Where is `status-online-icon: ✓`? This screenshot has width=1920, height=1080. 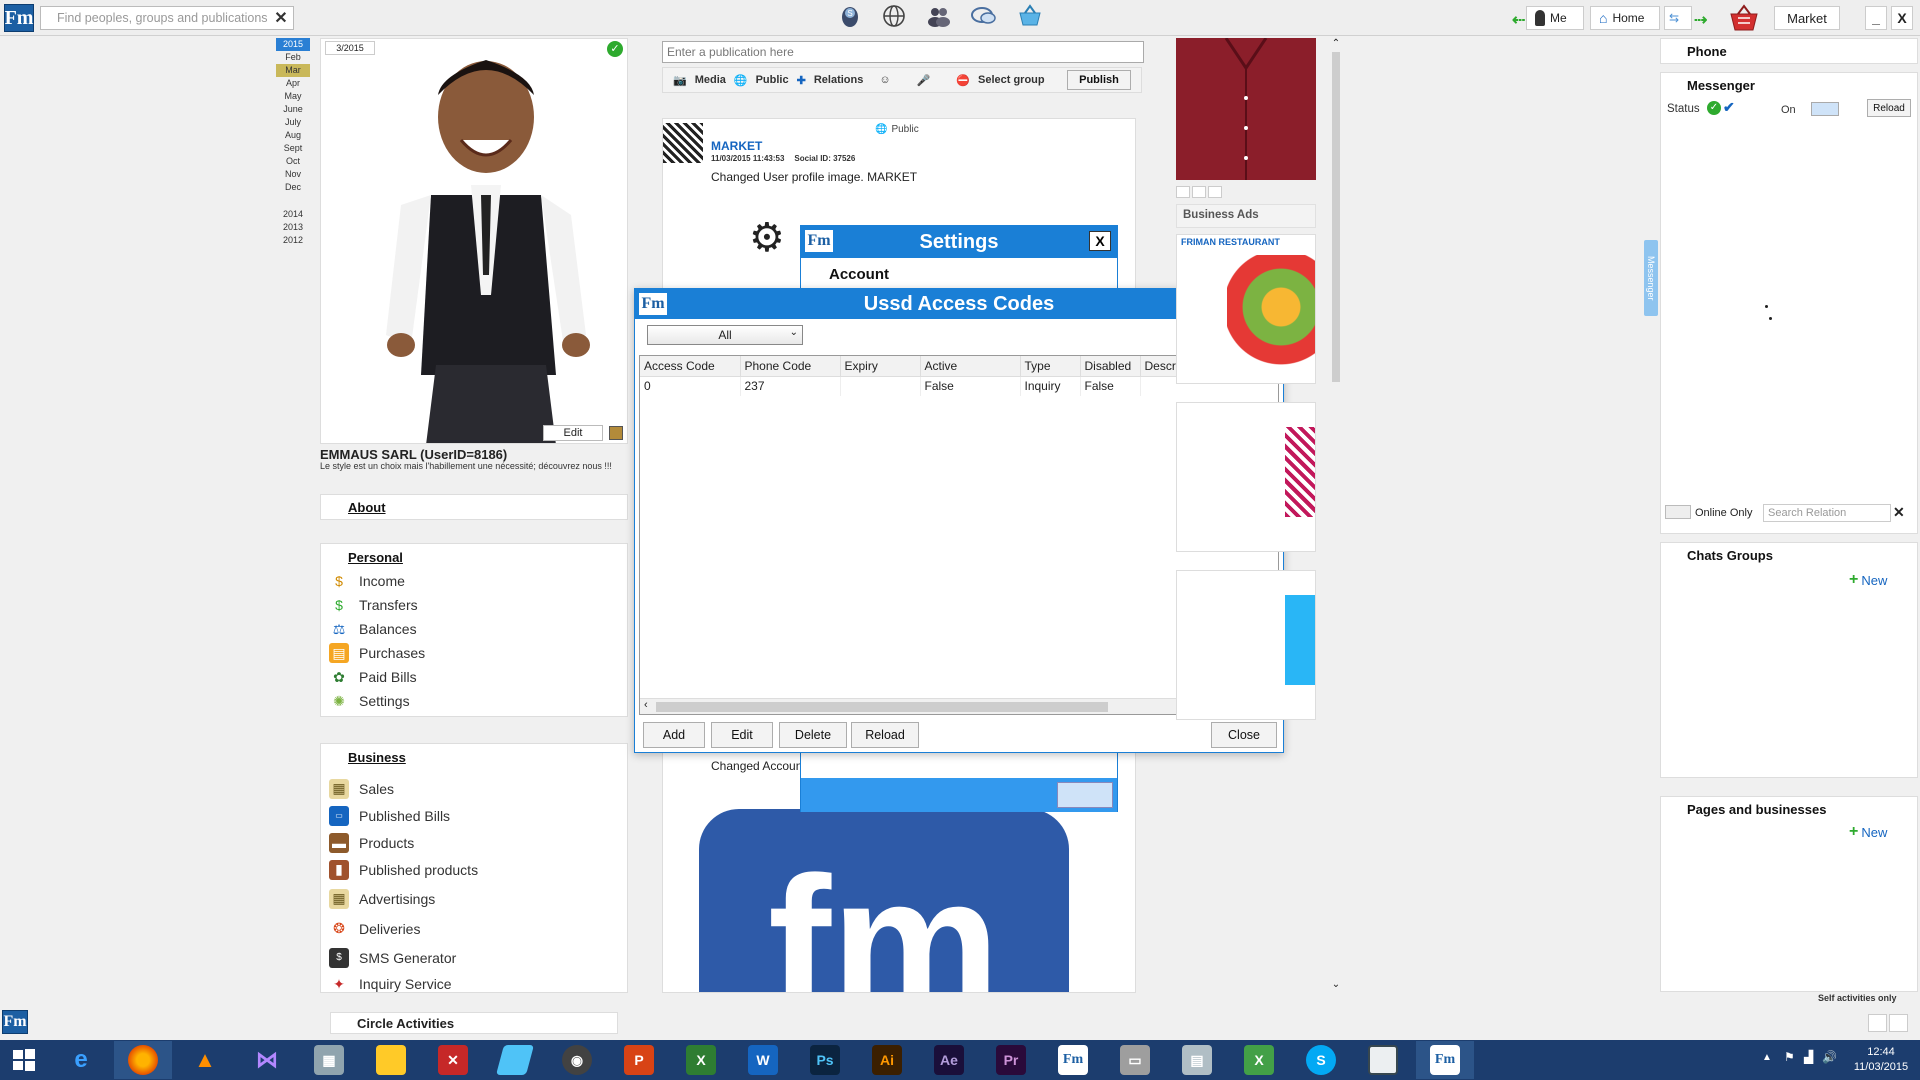
status-online-icon: ✓ is located at coordinates (1714, 108).